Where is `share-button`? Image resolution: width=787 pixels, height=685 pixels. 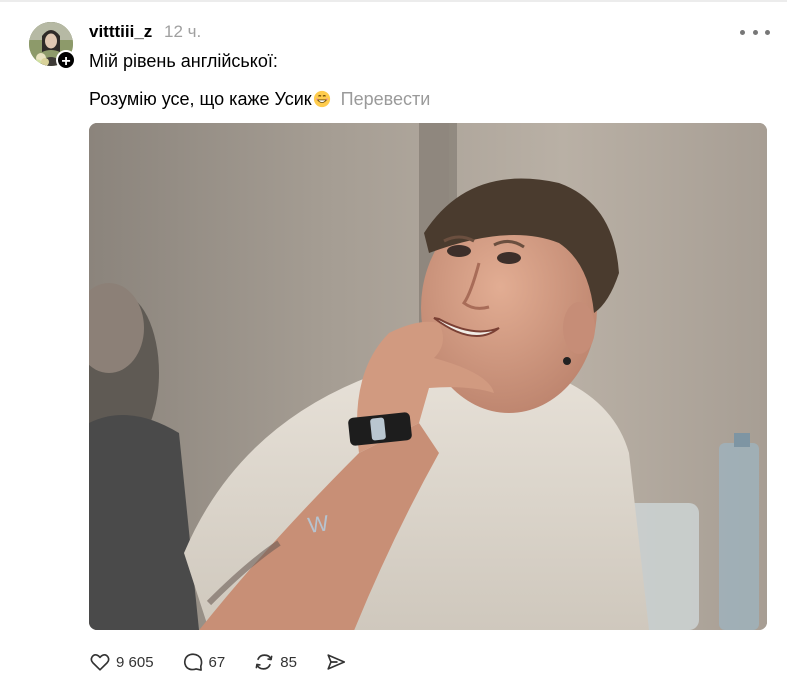
share-button is located at coordinates (336, 662).